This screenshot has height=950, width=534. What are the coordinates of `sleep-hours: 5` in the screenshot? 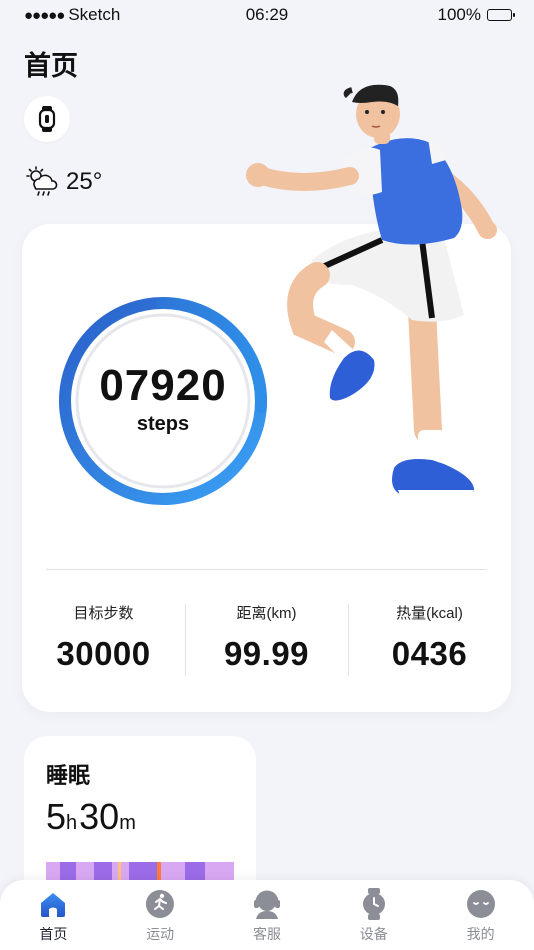 It's located at (56, 816).